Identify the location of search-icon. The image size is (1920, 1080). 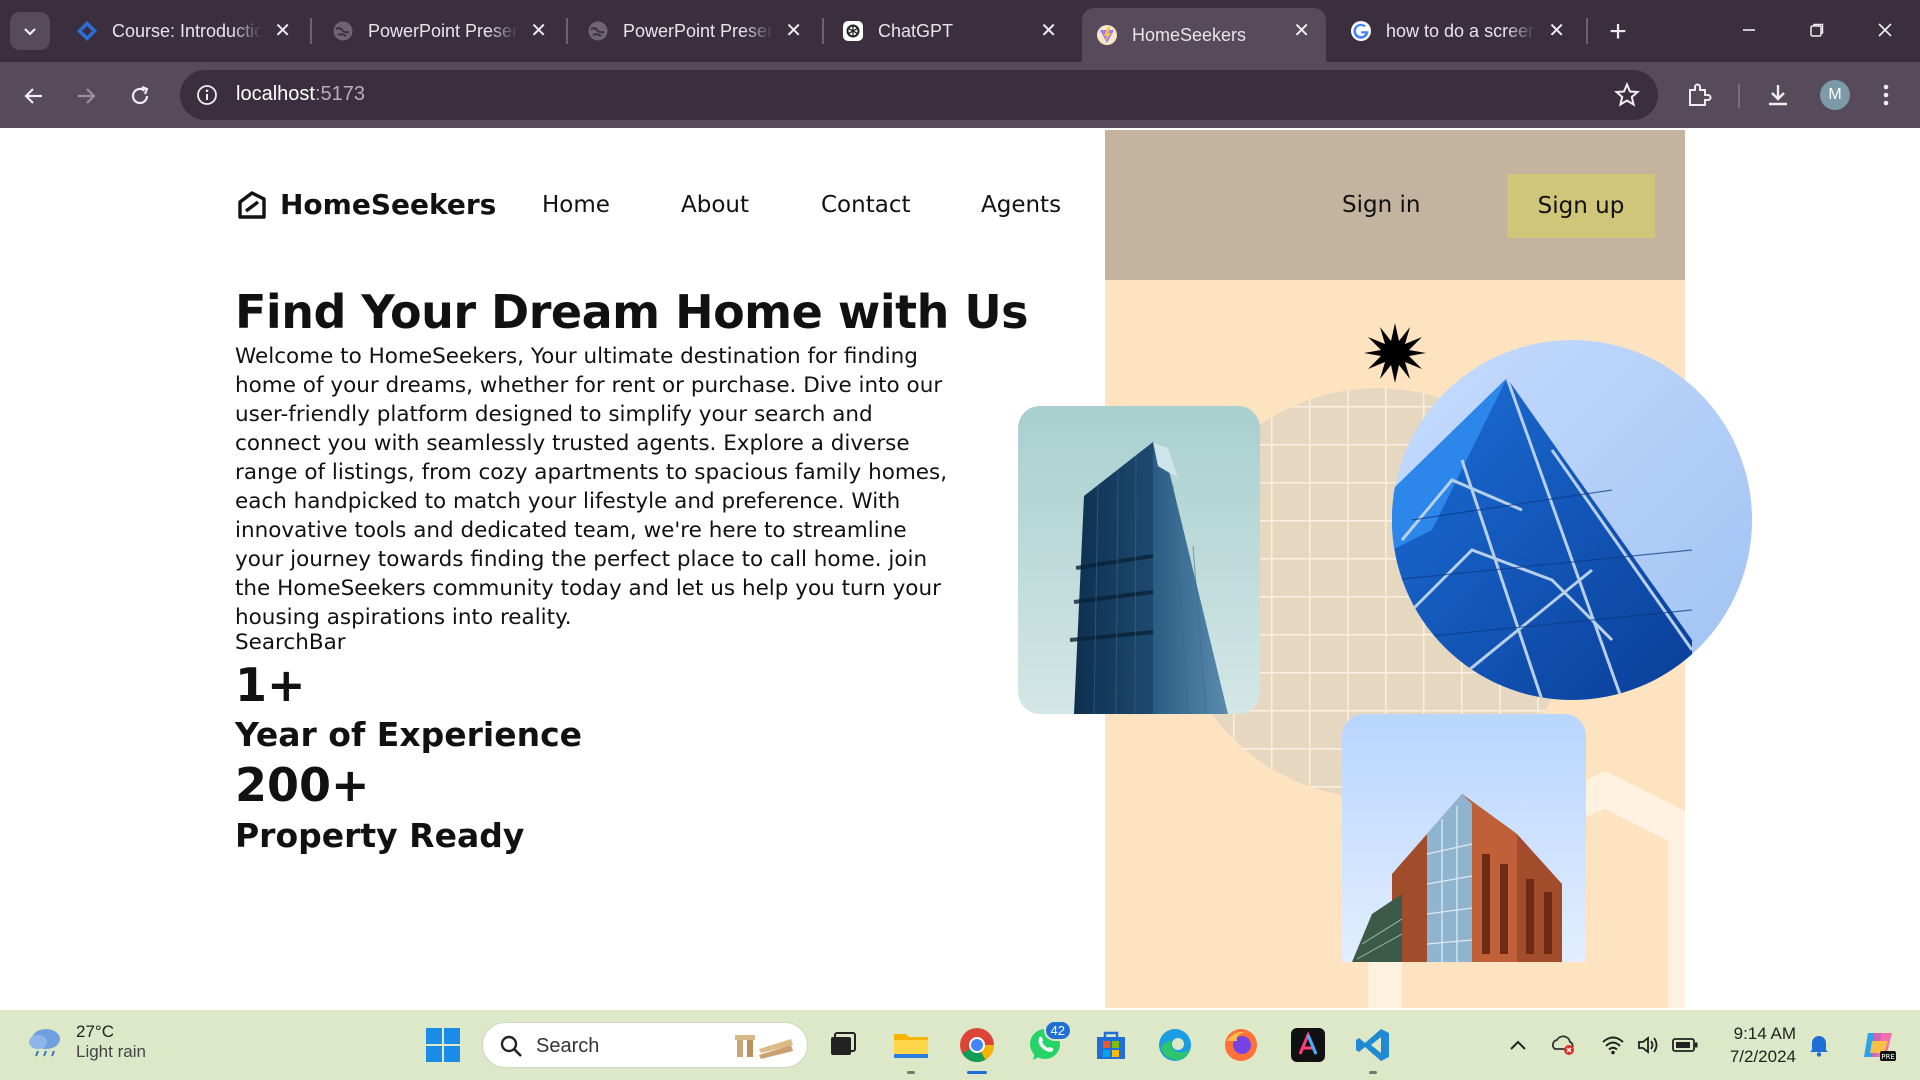
(511, 1046).